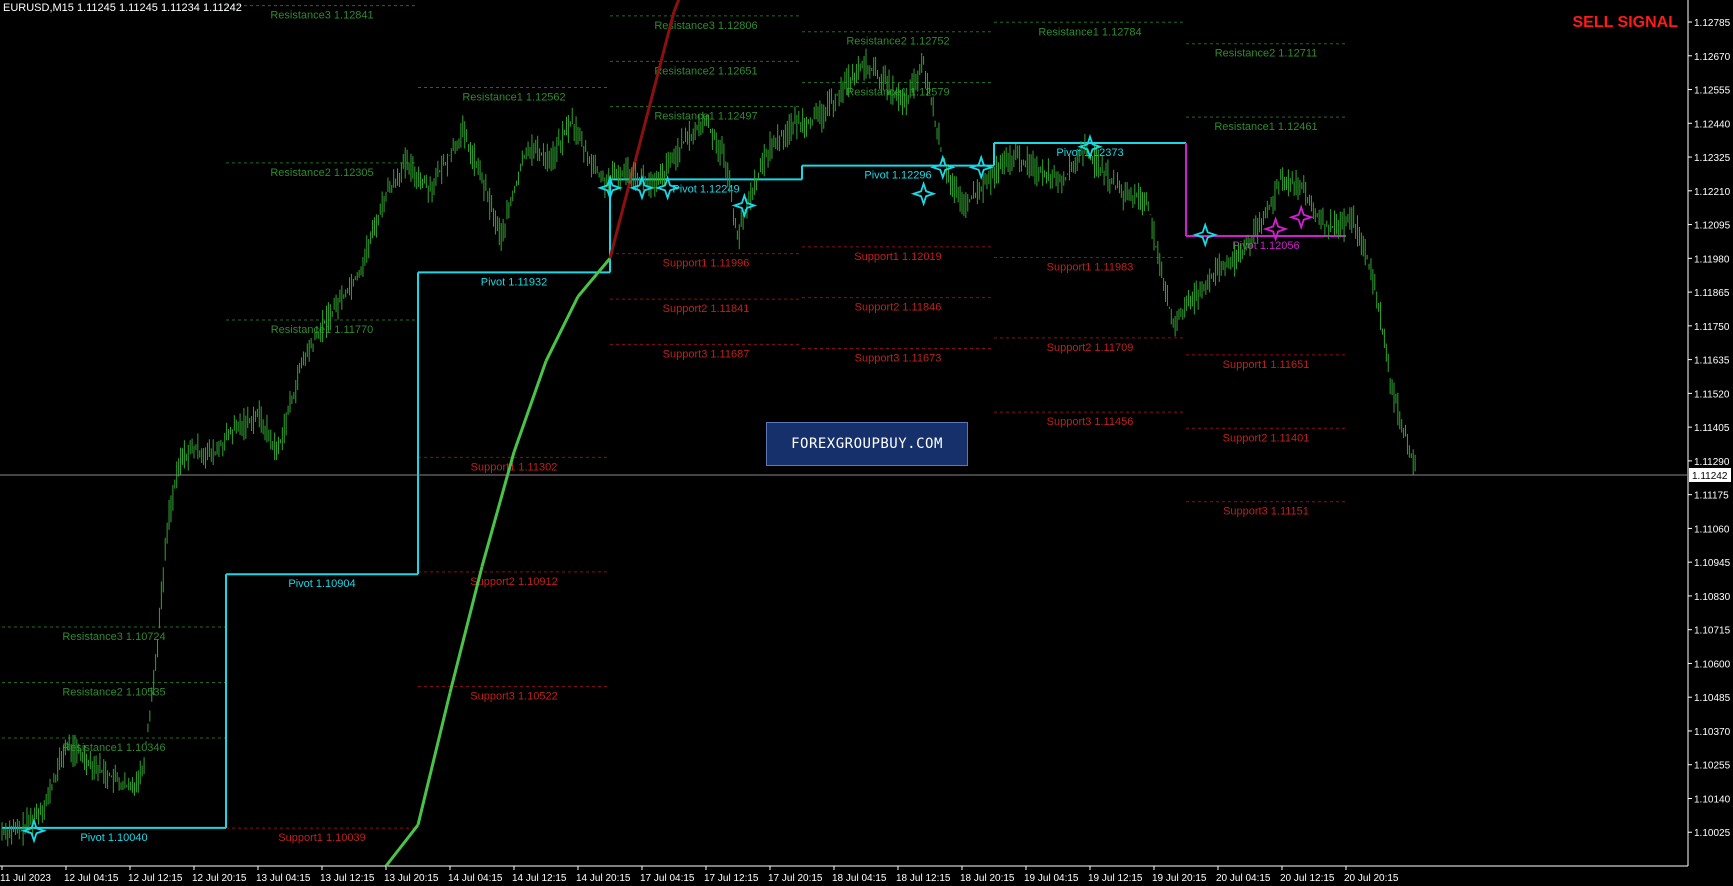  Describe the element at coordinates (1712, 428) in the screenshot. I see `y-tick-label: 1.11405` at that location.